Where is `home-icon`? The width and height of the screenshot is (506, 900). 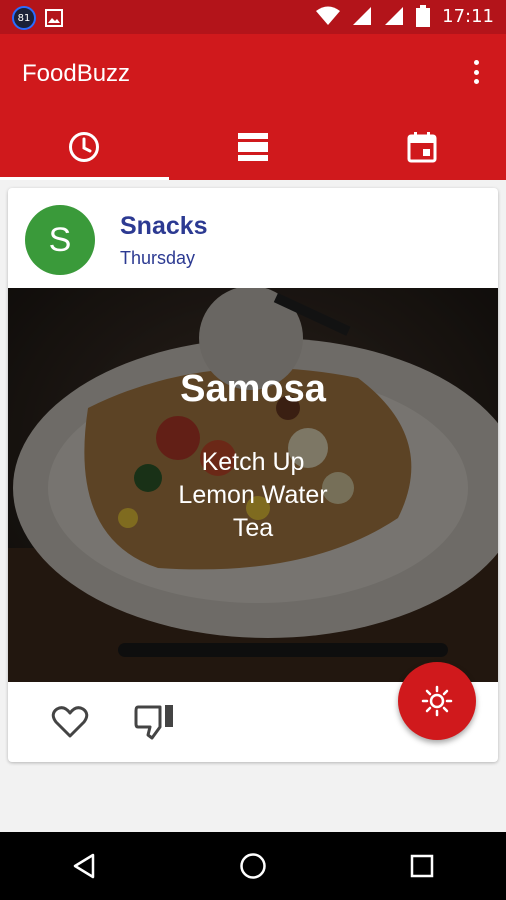 home-icon is located at coordinates (253, 866).